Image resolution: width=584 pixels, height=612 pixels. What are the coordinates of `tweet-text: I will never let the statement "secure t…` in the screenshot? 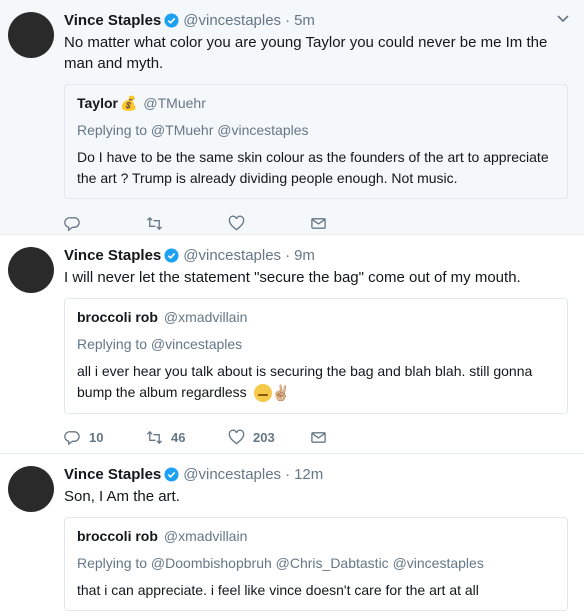 It's located at (292, 277).